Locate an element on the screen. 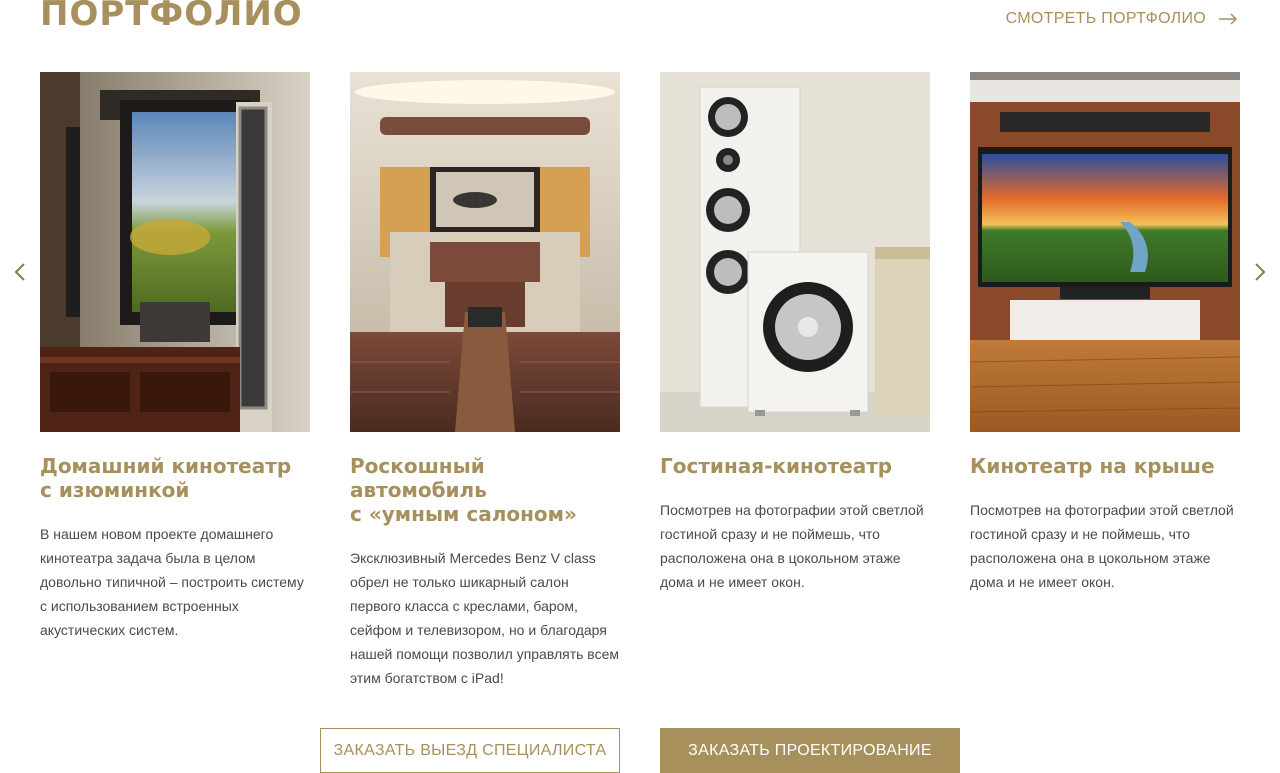 The height and width of the screenshot is (773, 1280). card-title: Домашний кинотеатр с изюминкой is located at coordinates (175, 478).